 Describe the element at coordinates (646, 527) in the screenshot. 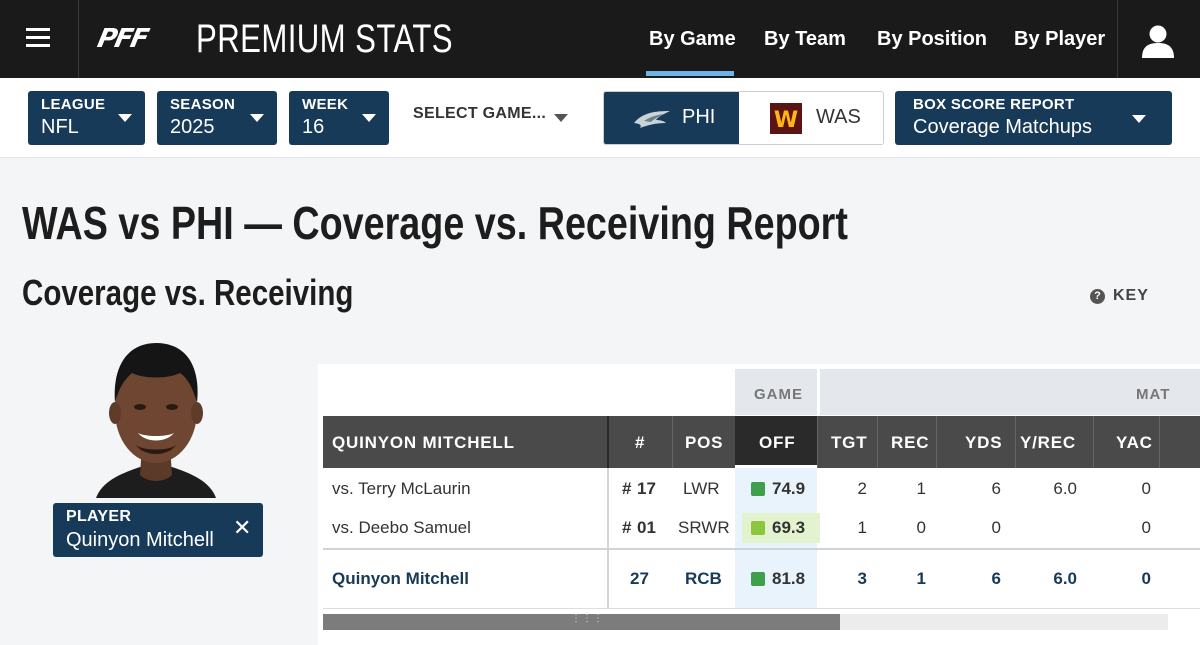

I see `row-number: 01` at that location.